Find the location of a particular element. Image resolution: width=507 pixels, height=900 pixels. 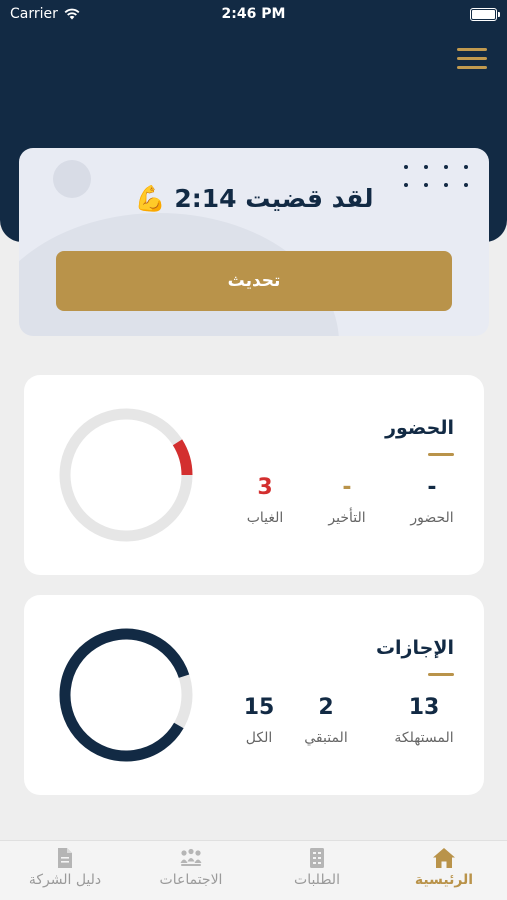

stat-attendance: - الحضور is located at coordinates (432, 500).